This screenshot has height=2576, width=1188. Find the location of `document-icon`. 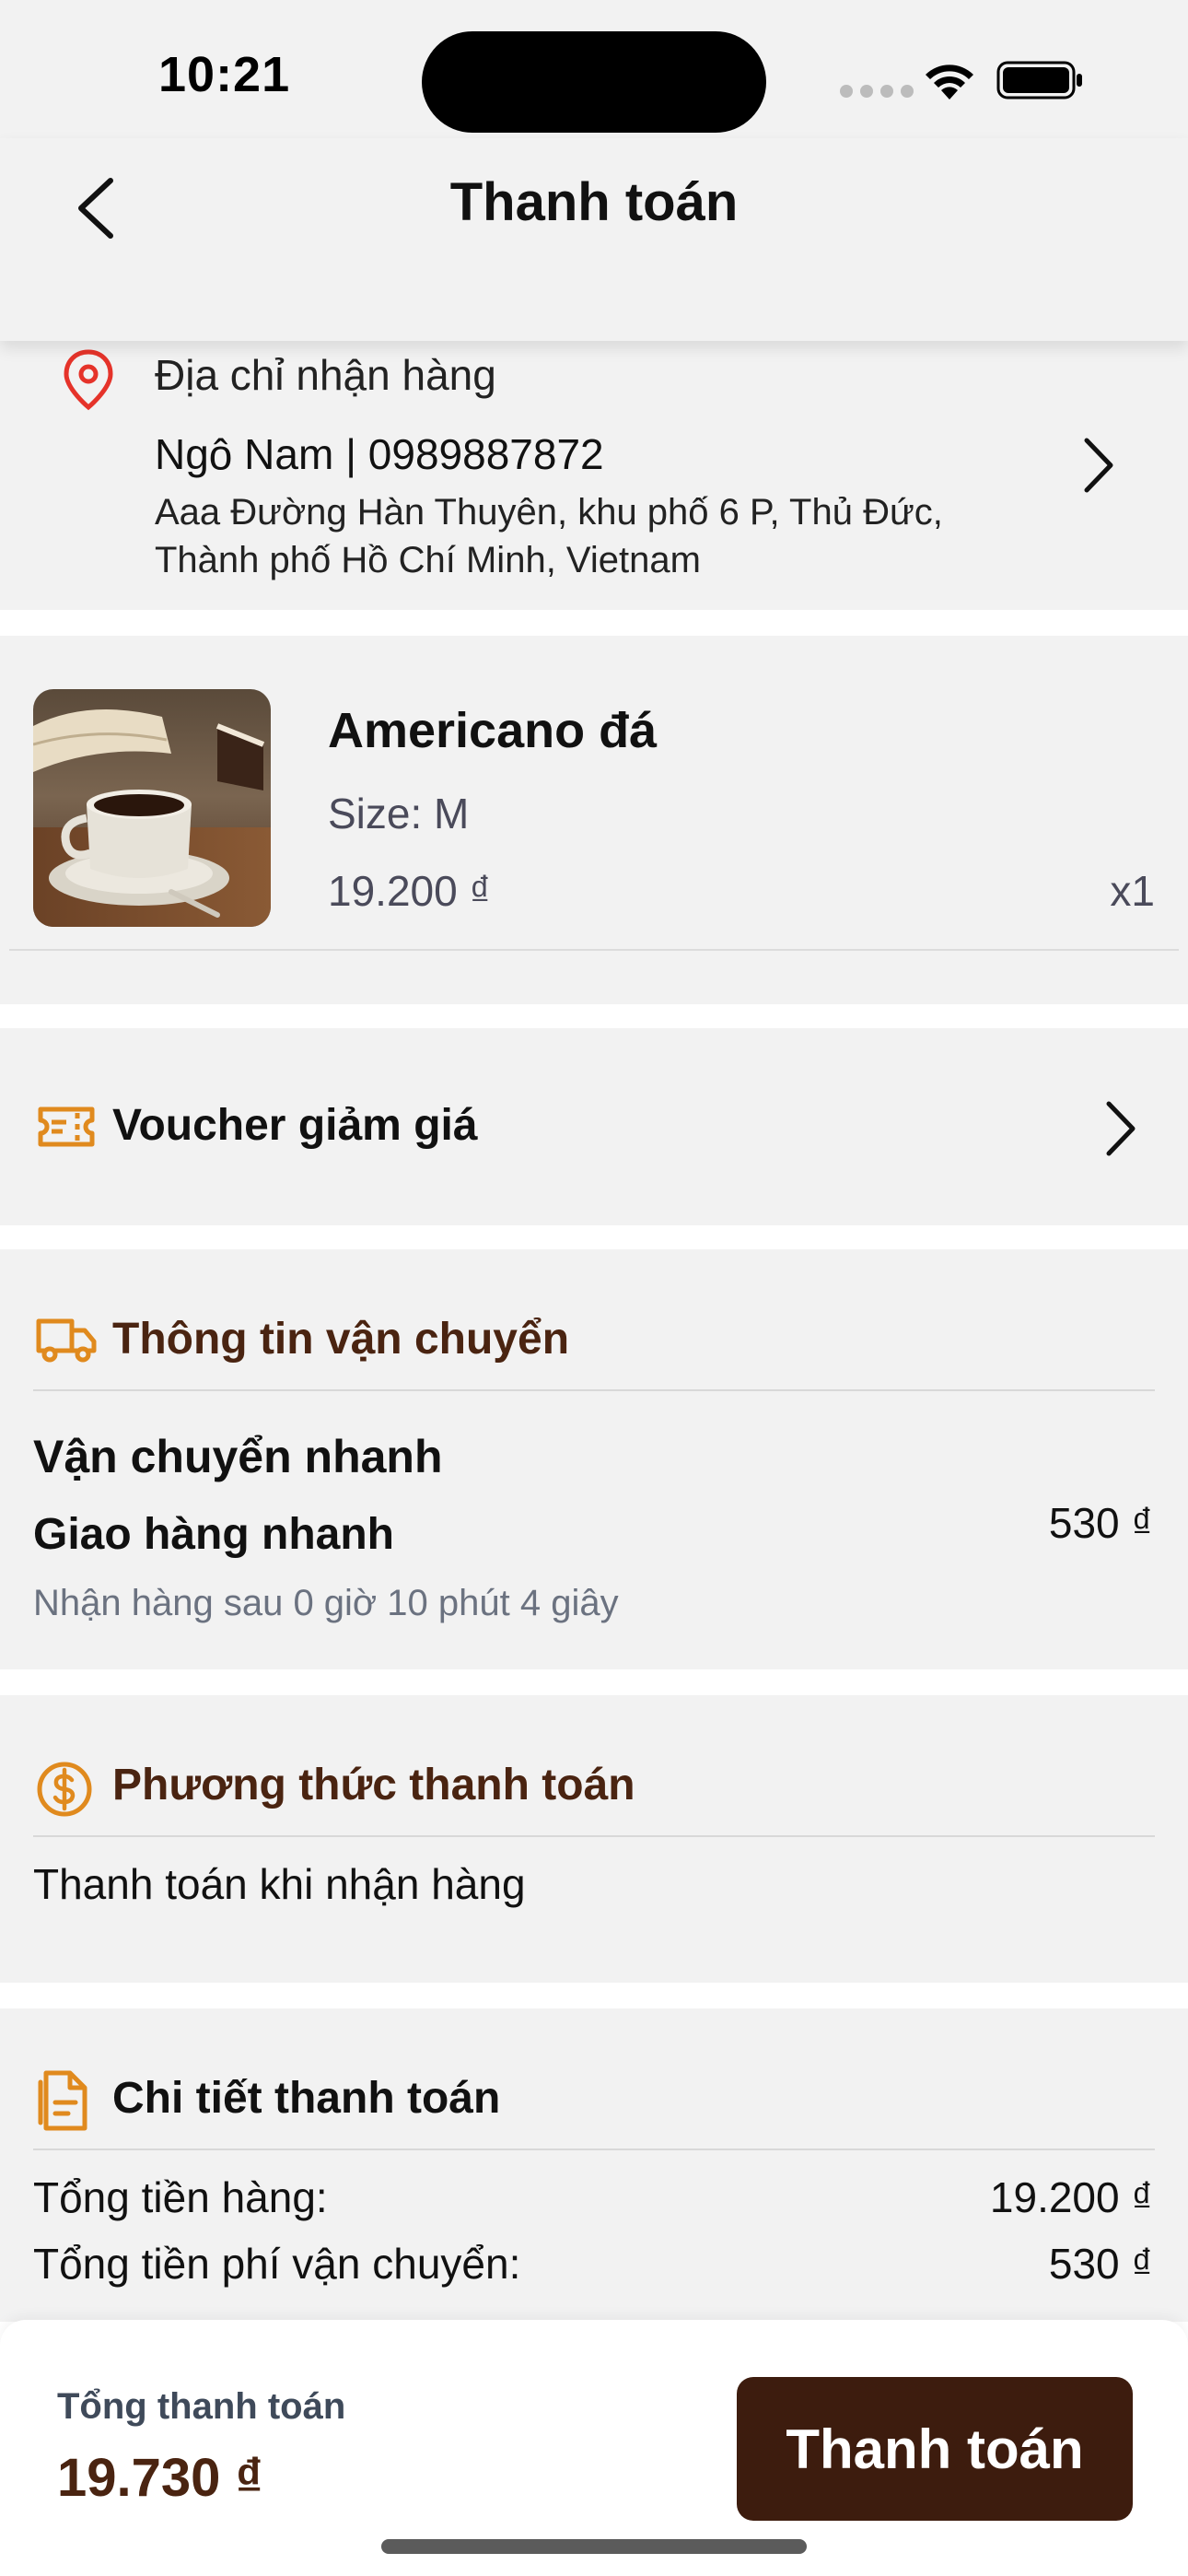

document-icon is located at coordinates (63, 2100).